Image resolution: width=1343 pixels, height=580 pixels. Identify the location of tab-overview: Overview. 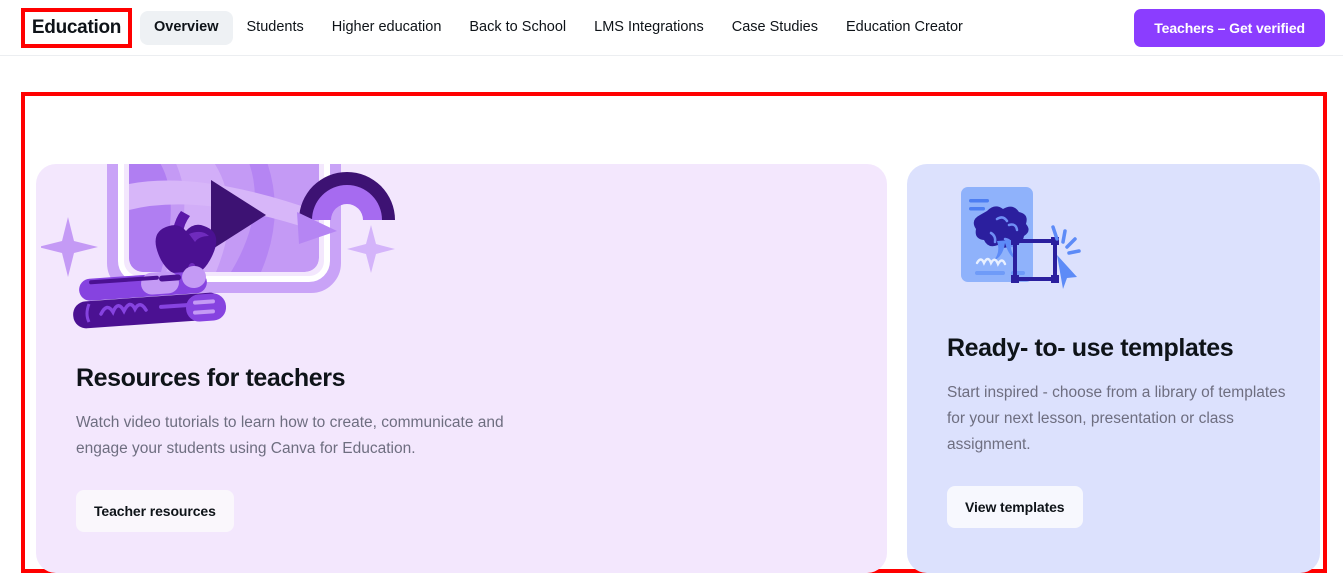
(186, 28).